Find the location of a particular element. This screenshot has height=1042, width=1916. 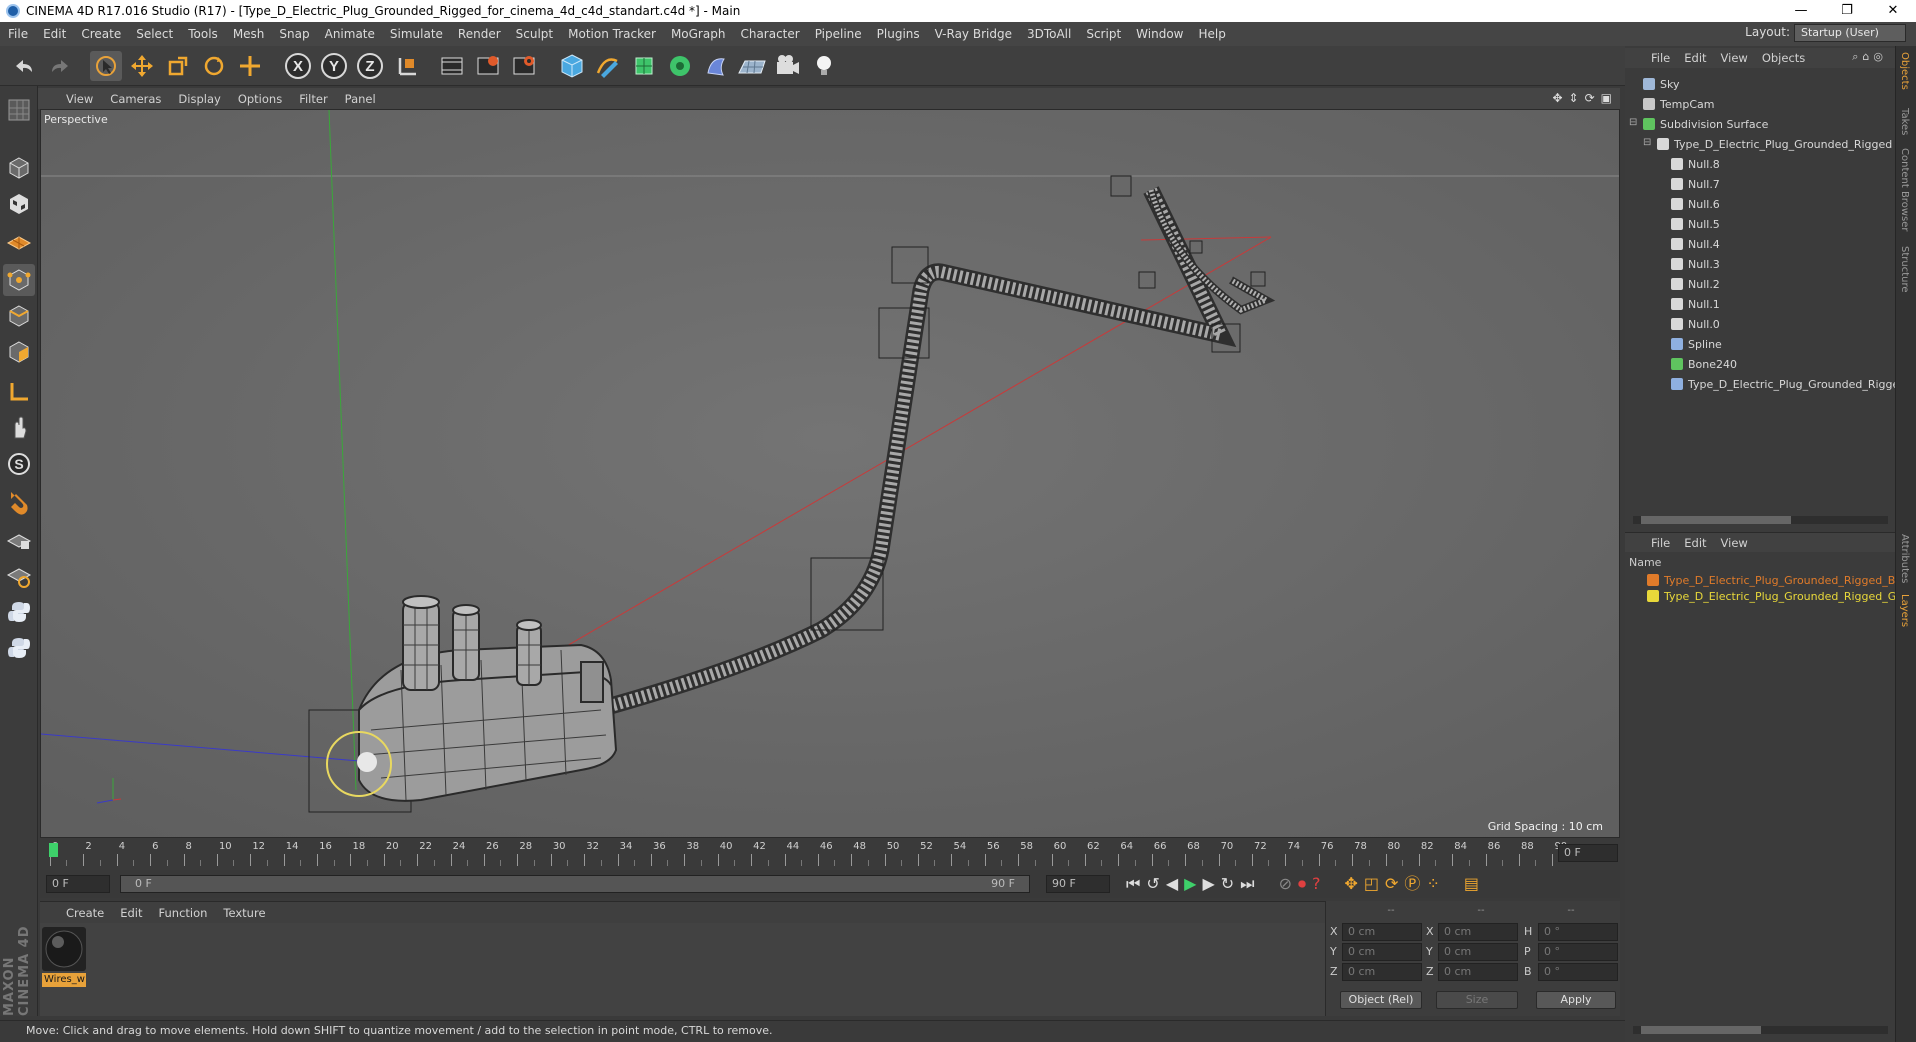

start-frame-field: 0 F is located at coordinates (78, 884).